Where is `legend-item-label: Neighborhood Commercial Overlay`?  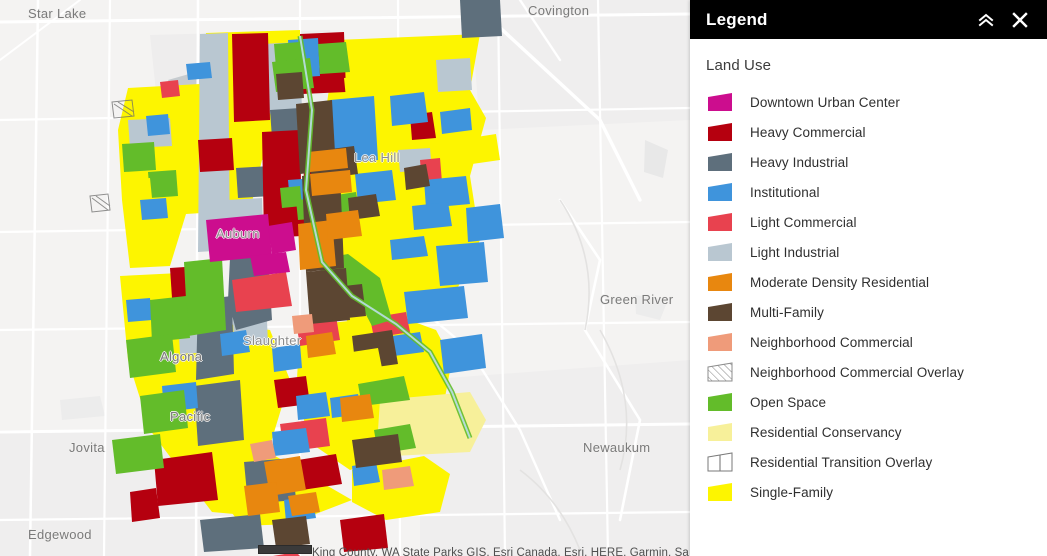
legend-item-label: Neighborhood Commercial Overlay is located at coordinates (857, 372).